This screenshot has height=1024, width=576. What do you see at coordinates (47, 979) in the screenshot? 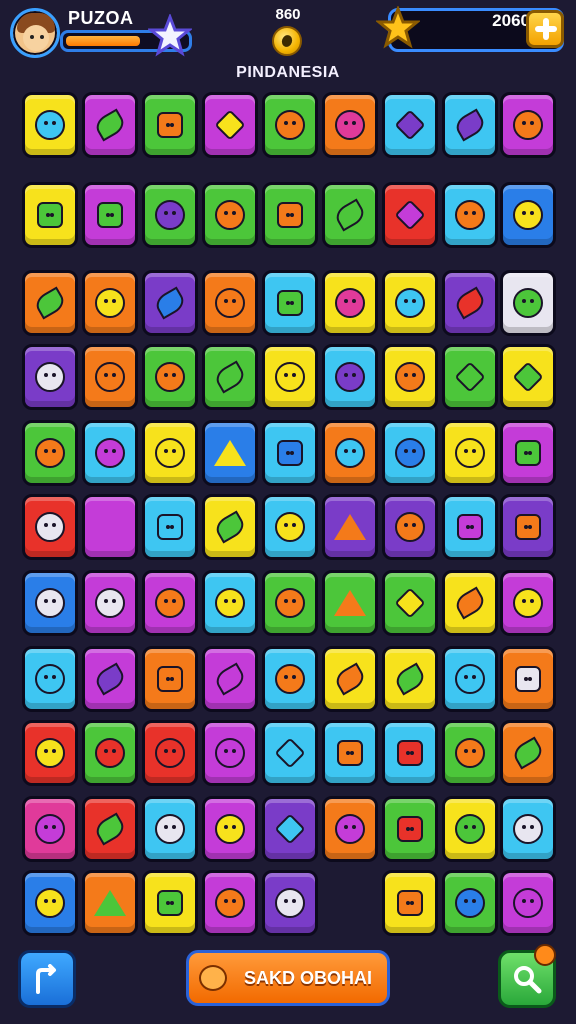
I see `back-button` at bounding box center [47, 979].